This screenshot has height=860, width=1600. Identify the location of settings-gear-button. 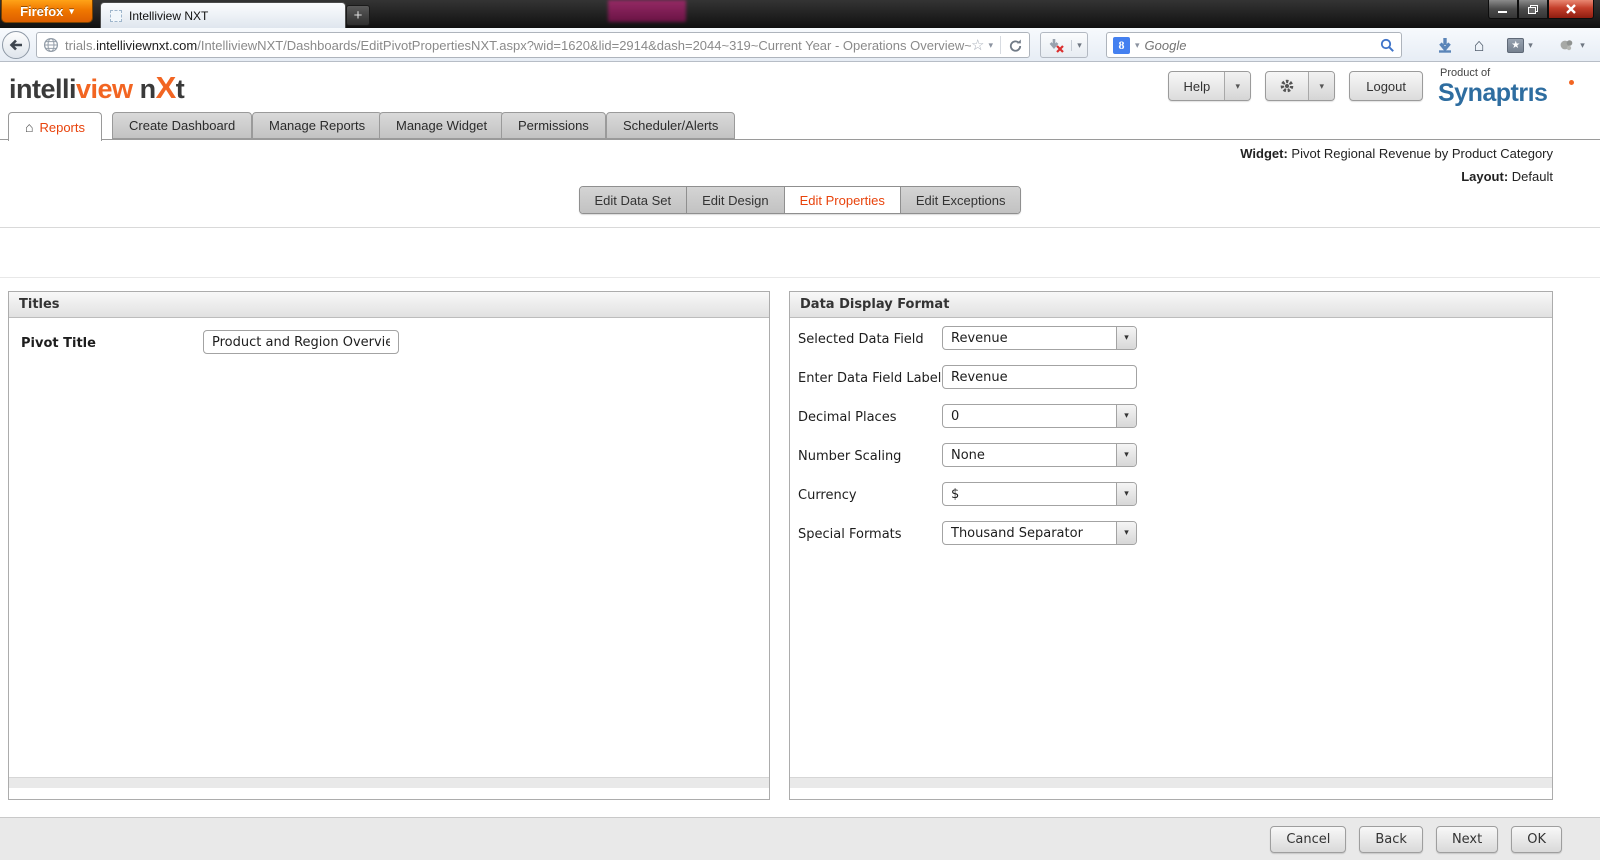
(1287, 86).